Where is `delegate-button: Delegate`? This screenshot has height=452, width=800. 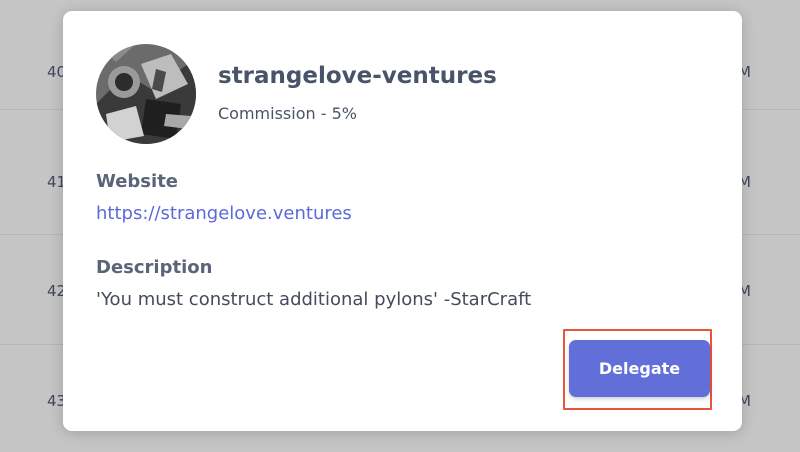 delegate-button: Delegate is located at coordinates (639, 368).